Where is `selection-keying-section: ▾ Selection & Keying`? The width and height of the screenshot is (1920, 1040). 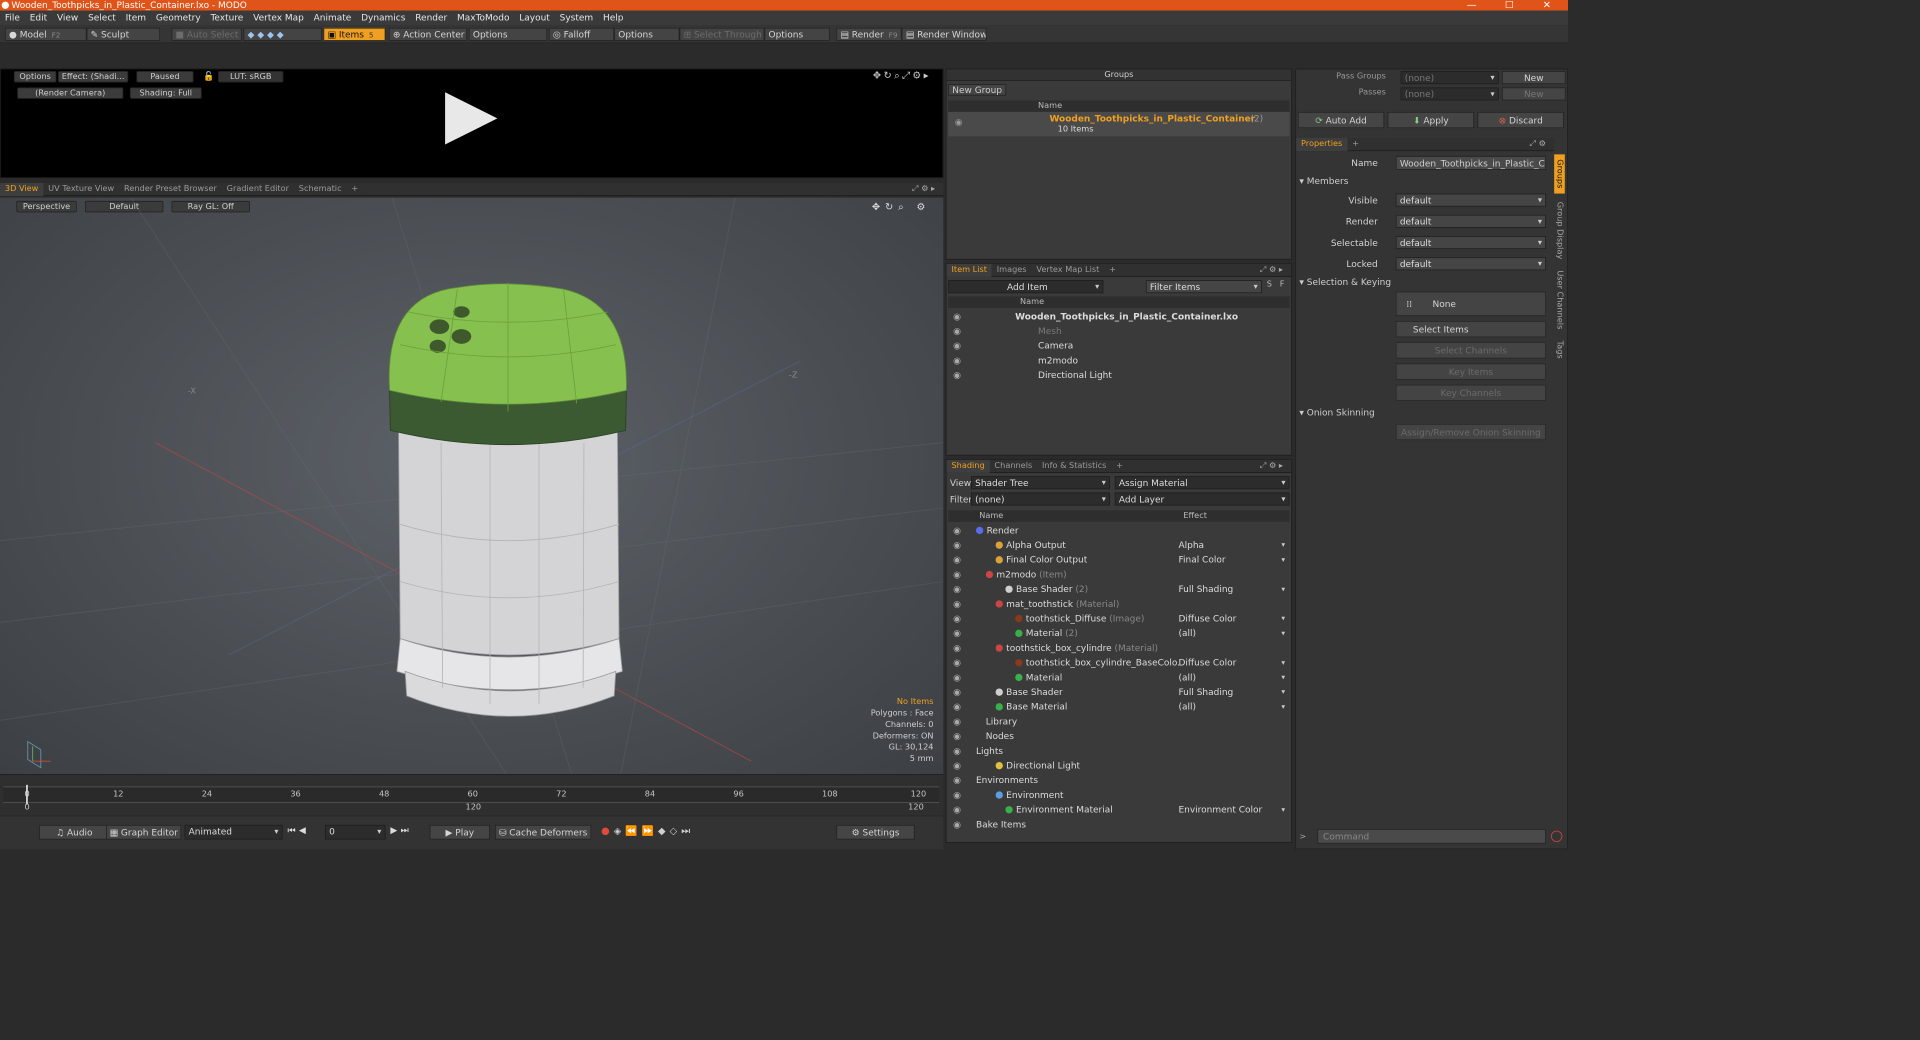
selection-keying-section: ▾ Selection & Keying is located at coordinates (1345, 282).